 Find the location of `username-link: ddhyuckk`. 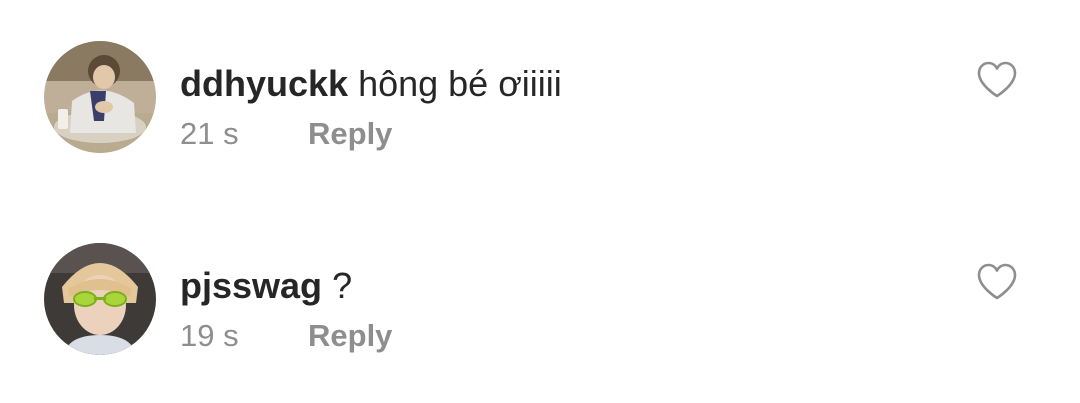

username-link: ddhyuckk is located at coordinates (264, 83).